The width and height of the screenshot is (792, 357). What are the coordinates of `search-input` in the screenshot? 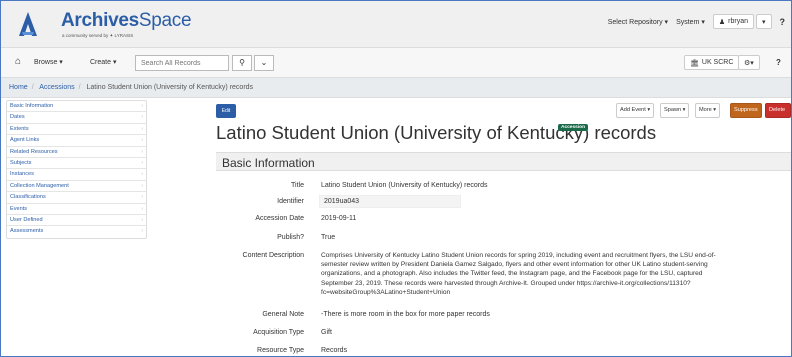 It's located at (182, 63).